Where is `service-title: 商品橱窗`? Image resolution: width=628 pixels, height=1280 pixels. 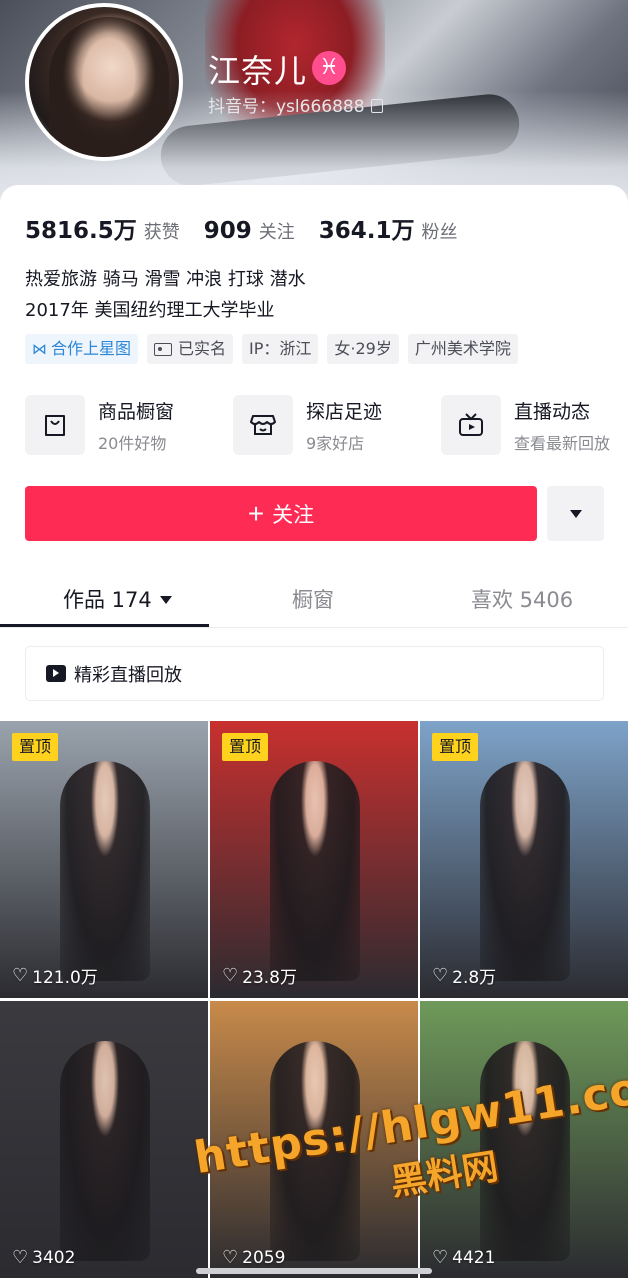 service-title: 商品橱窗 is located at coordinates (136, 411).